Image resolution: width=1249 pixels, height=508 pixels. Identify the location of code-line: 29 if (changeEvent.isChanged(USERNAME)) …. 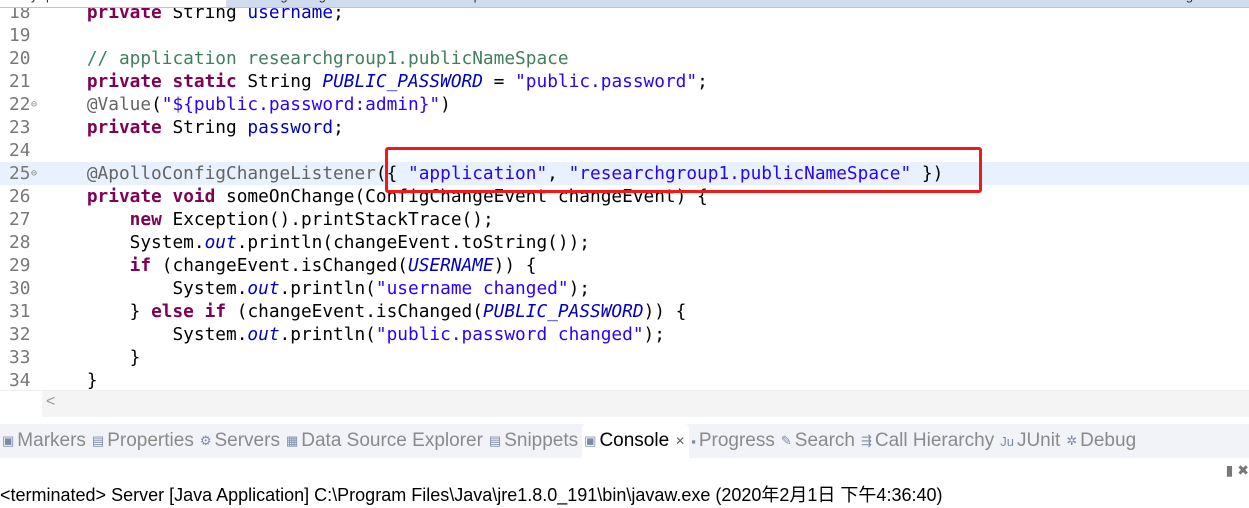
(624, 265).